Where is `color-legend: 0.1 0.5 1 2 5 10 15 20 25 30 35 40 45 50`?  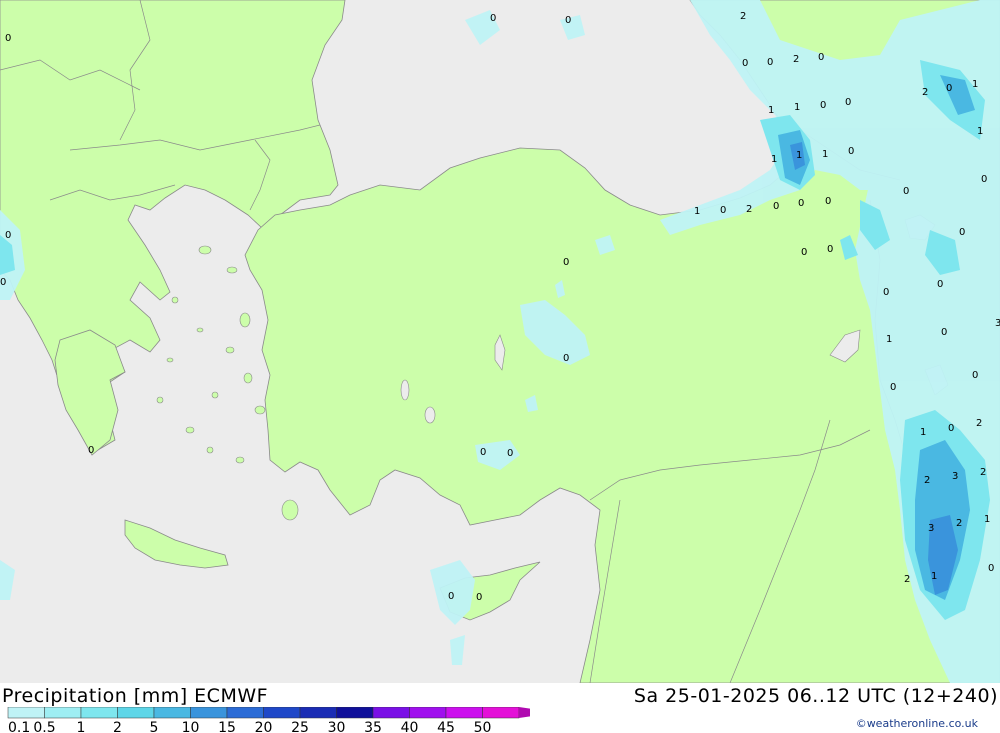 color-legend: 0.1 0.5 1 2 5 10 15 20 25 30 35 40 45 50 is located at coordinates (268, 720).